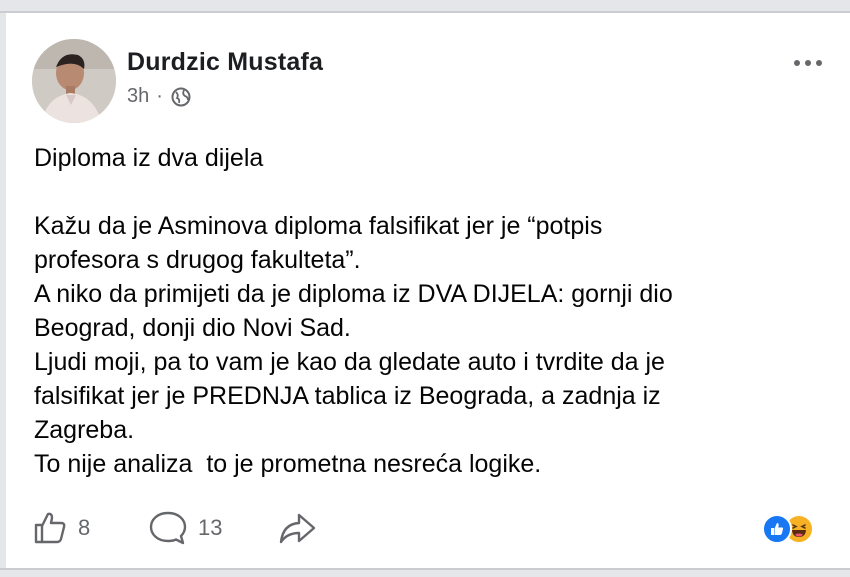 This screenshot has height=577, width=850. I want to click on post-title-line: Diploma iz dva dijela, so click(149, 158).